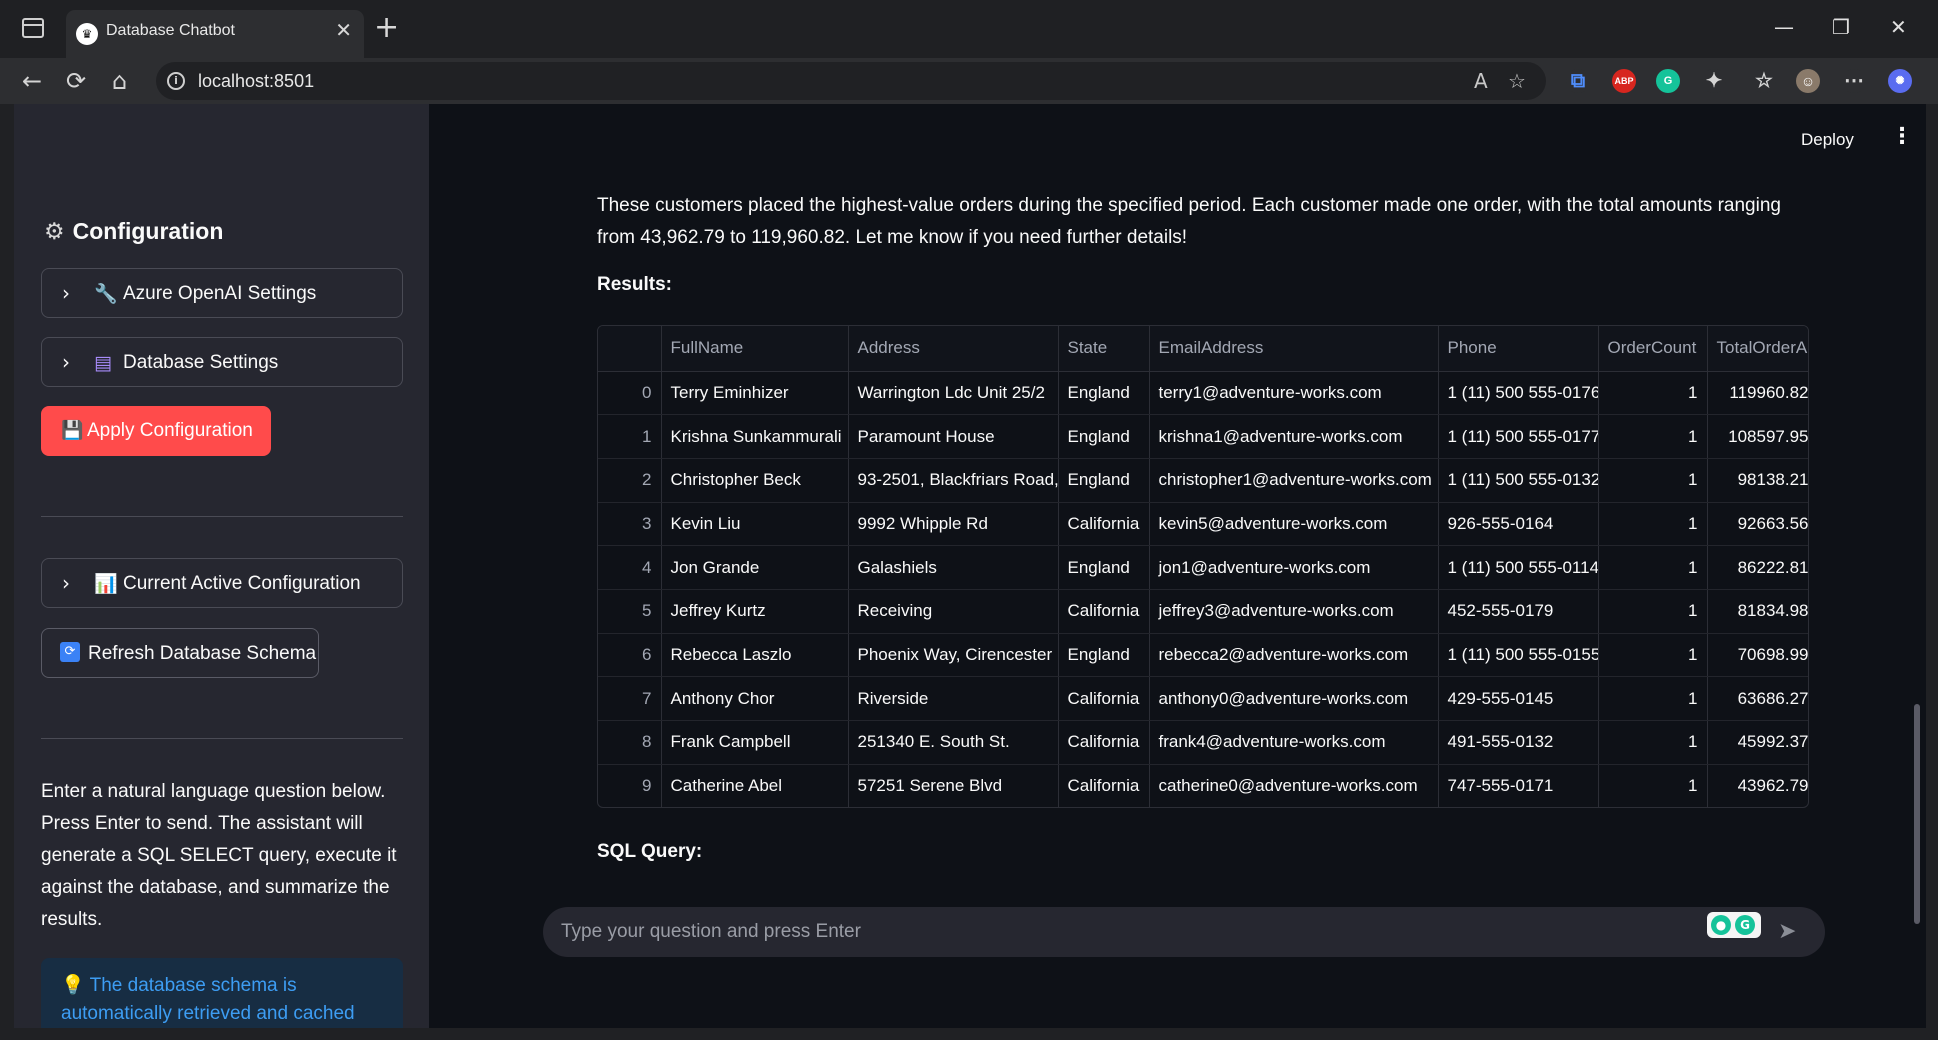 The image size is (1938, 1040). What do you see at coordinates (343, 30) in the screenshot?
I see `tab-close-icon: ✕` at bounding box center [343, 30].